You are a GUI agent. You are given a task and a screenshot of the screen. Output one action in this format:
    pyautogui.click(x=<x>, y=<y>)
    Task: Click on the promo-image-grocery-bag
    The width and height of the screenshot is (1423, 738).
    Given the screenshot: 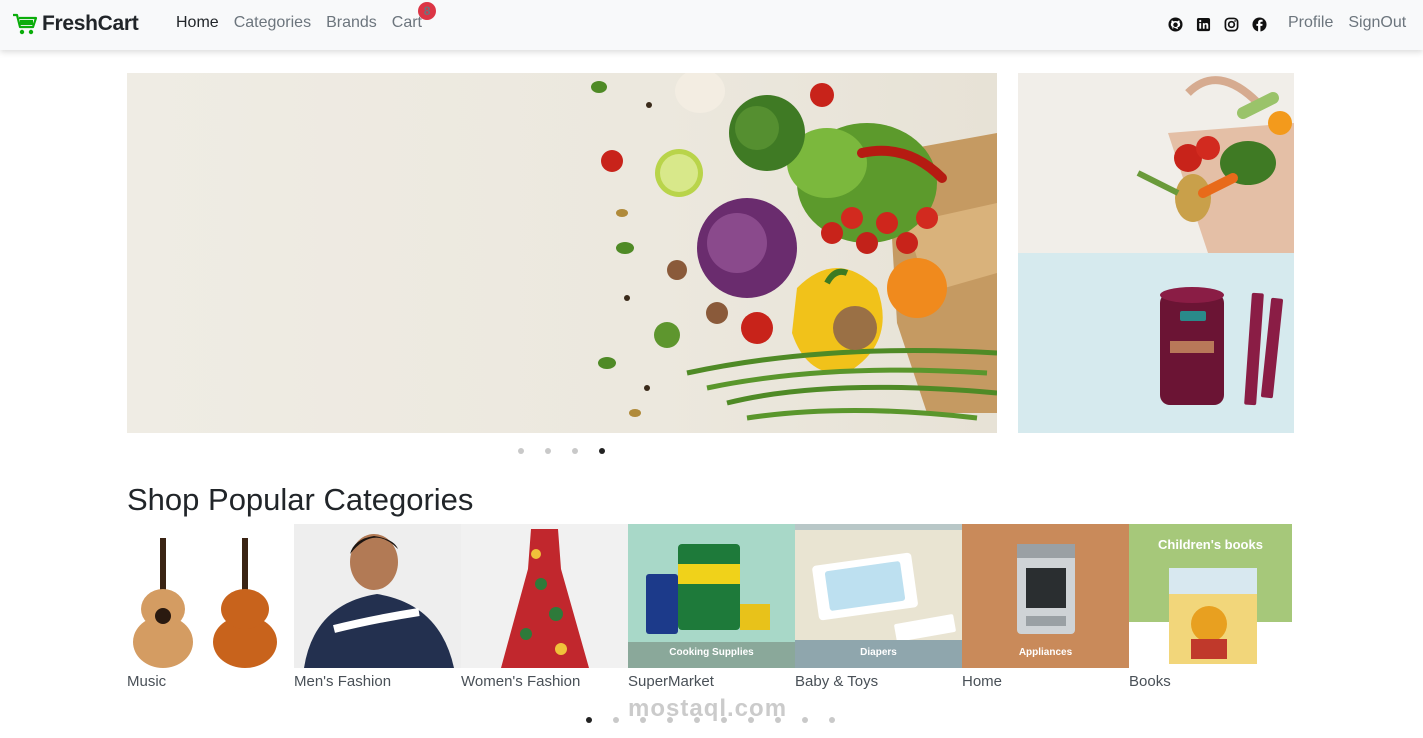 What is the action you would take?
    pyautogui.click(x=1156, y=163)
    